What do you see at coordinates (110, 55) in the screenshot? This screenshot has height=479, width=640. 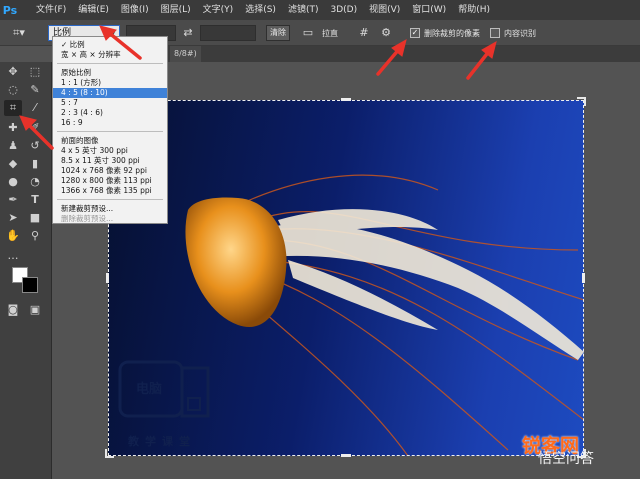 I see `dropdown-item-wh-resolution: 宽 × 高 × 分辨率` at bounding box center [110, 55].